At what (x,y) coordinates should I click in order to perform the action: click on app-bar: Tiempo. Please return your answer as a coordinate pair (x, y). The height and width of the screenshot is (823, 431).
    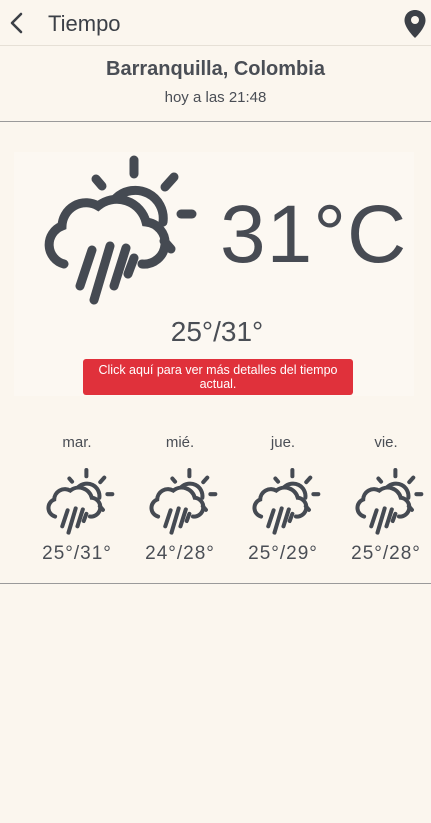
    Looking at the image, I should click on (215, 23).